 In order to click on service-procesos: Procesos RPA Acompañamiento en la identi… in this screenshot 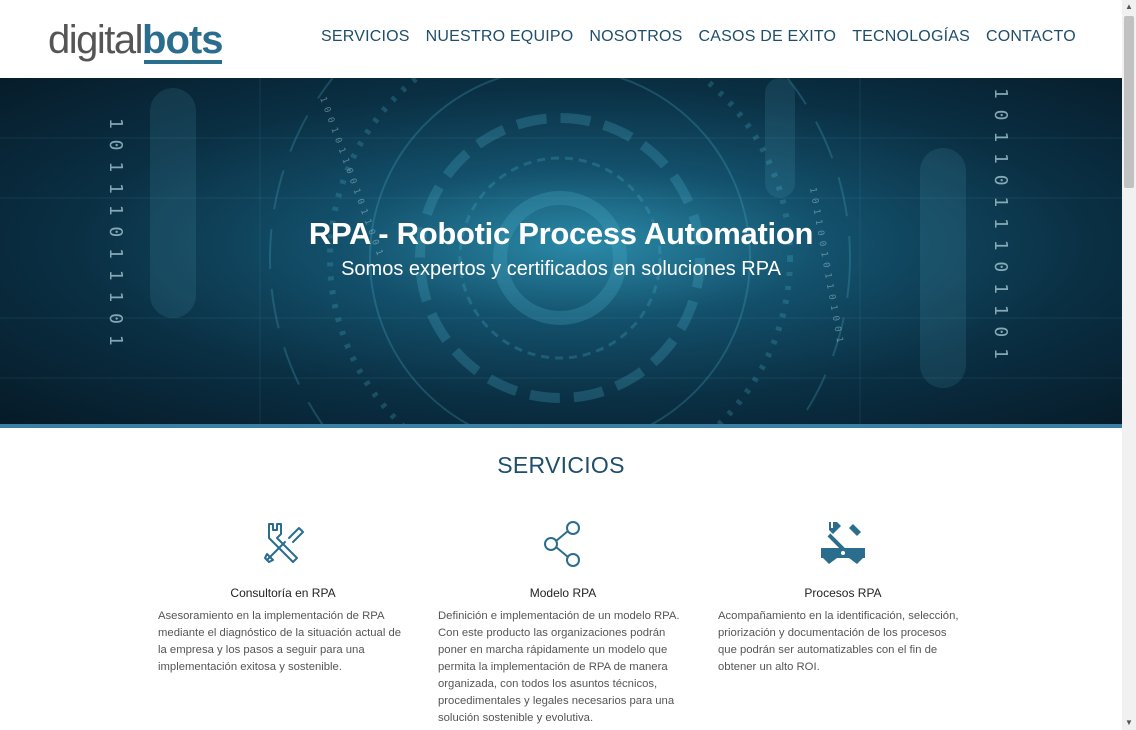, I will do `click(843, 598)`.